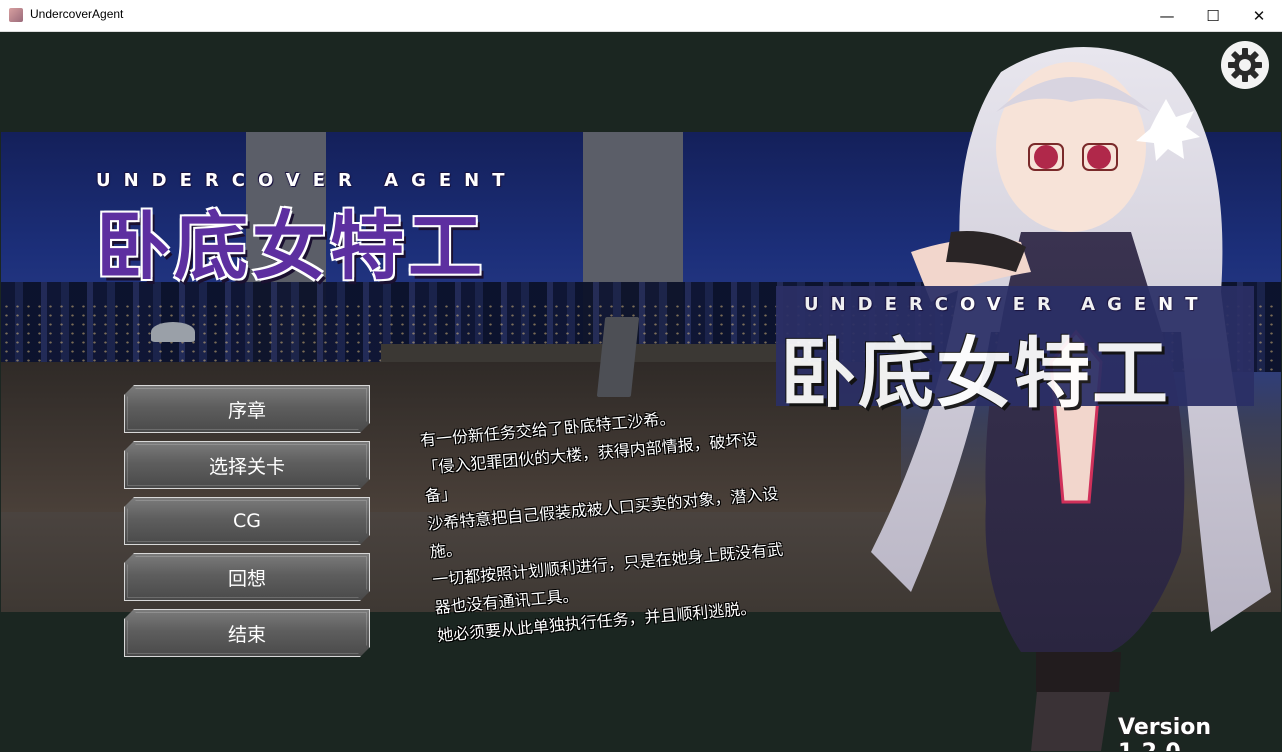 The height and width of the screenshot is (752, 1282). What do you see at coordinates (1167, 15) in the screenshot?
I see `minimize-button: —` at bounding box center [1167, 15].